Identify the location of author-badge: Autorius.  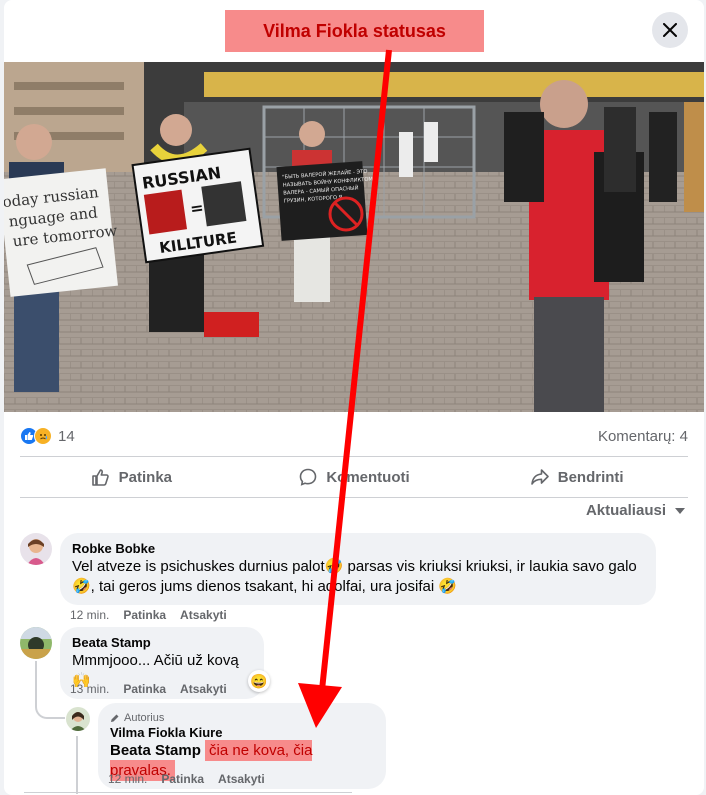
(242, 718).